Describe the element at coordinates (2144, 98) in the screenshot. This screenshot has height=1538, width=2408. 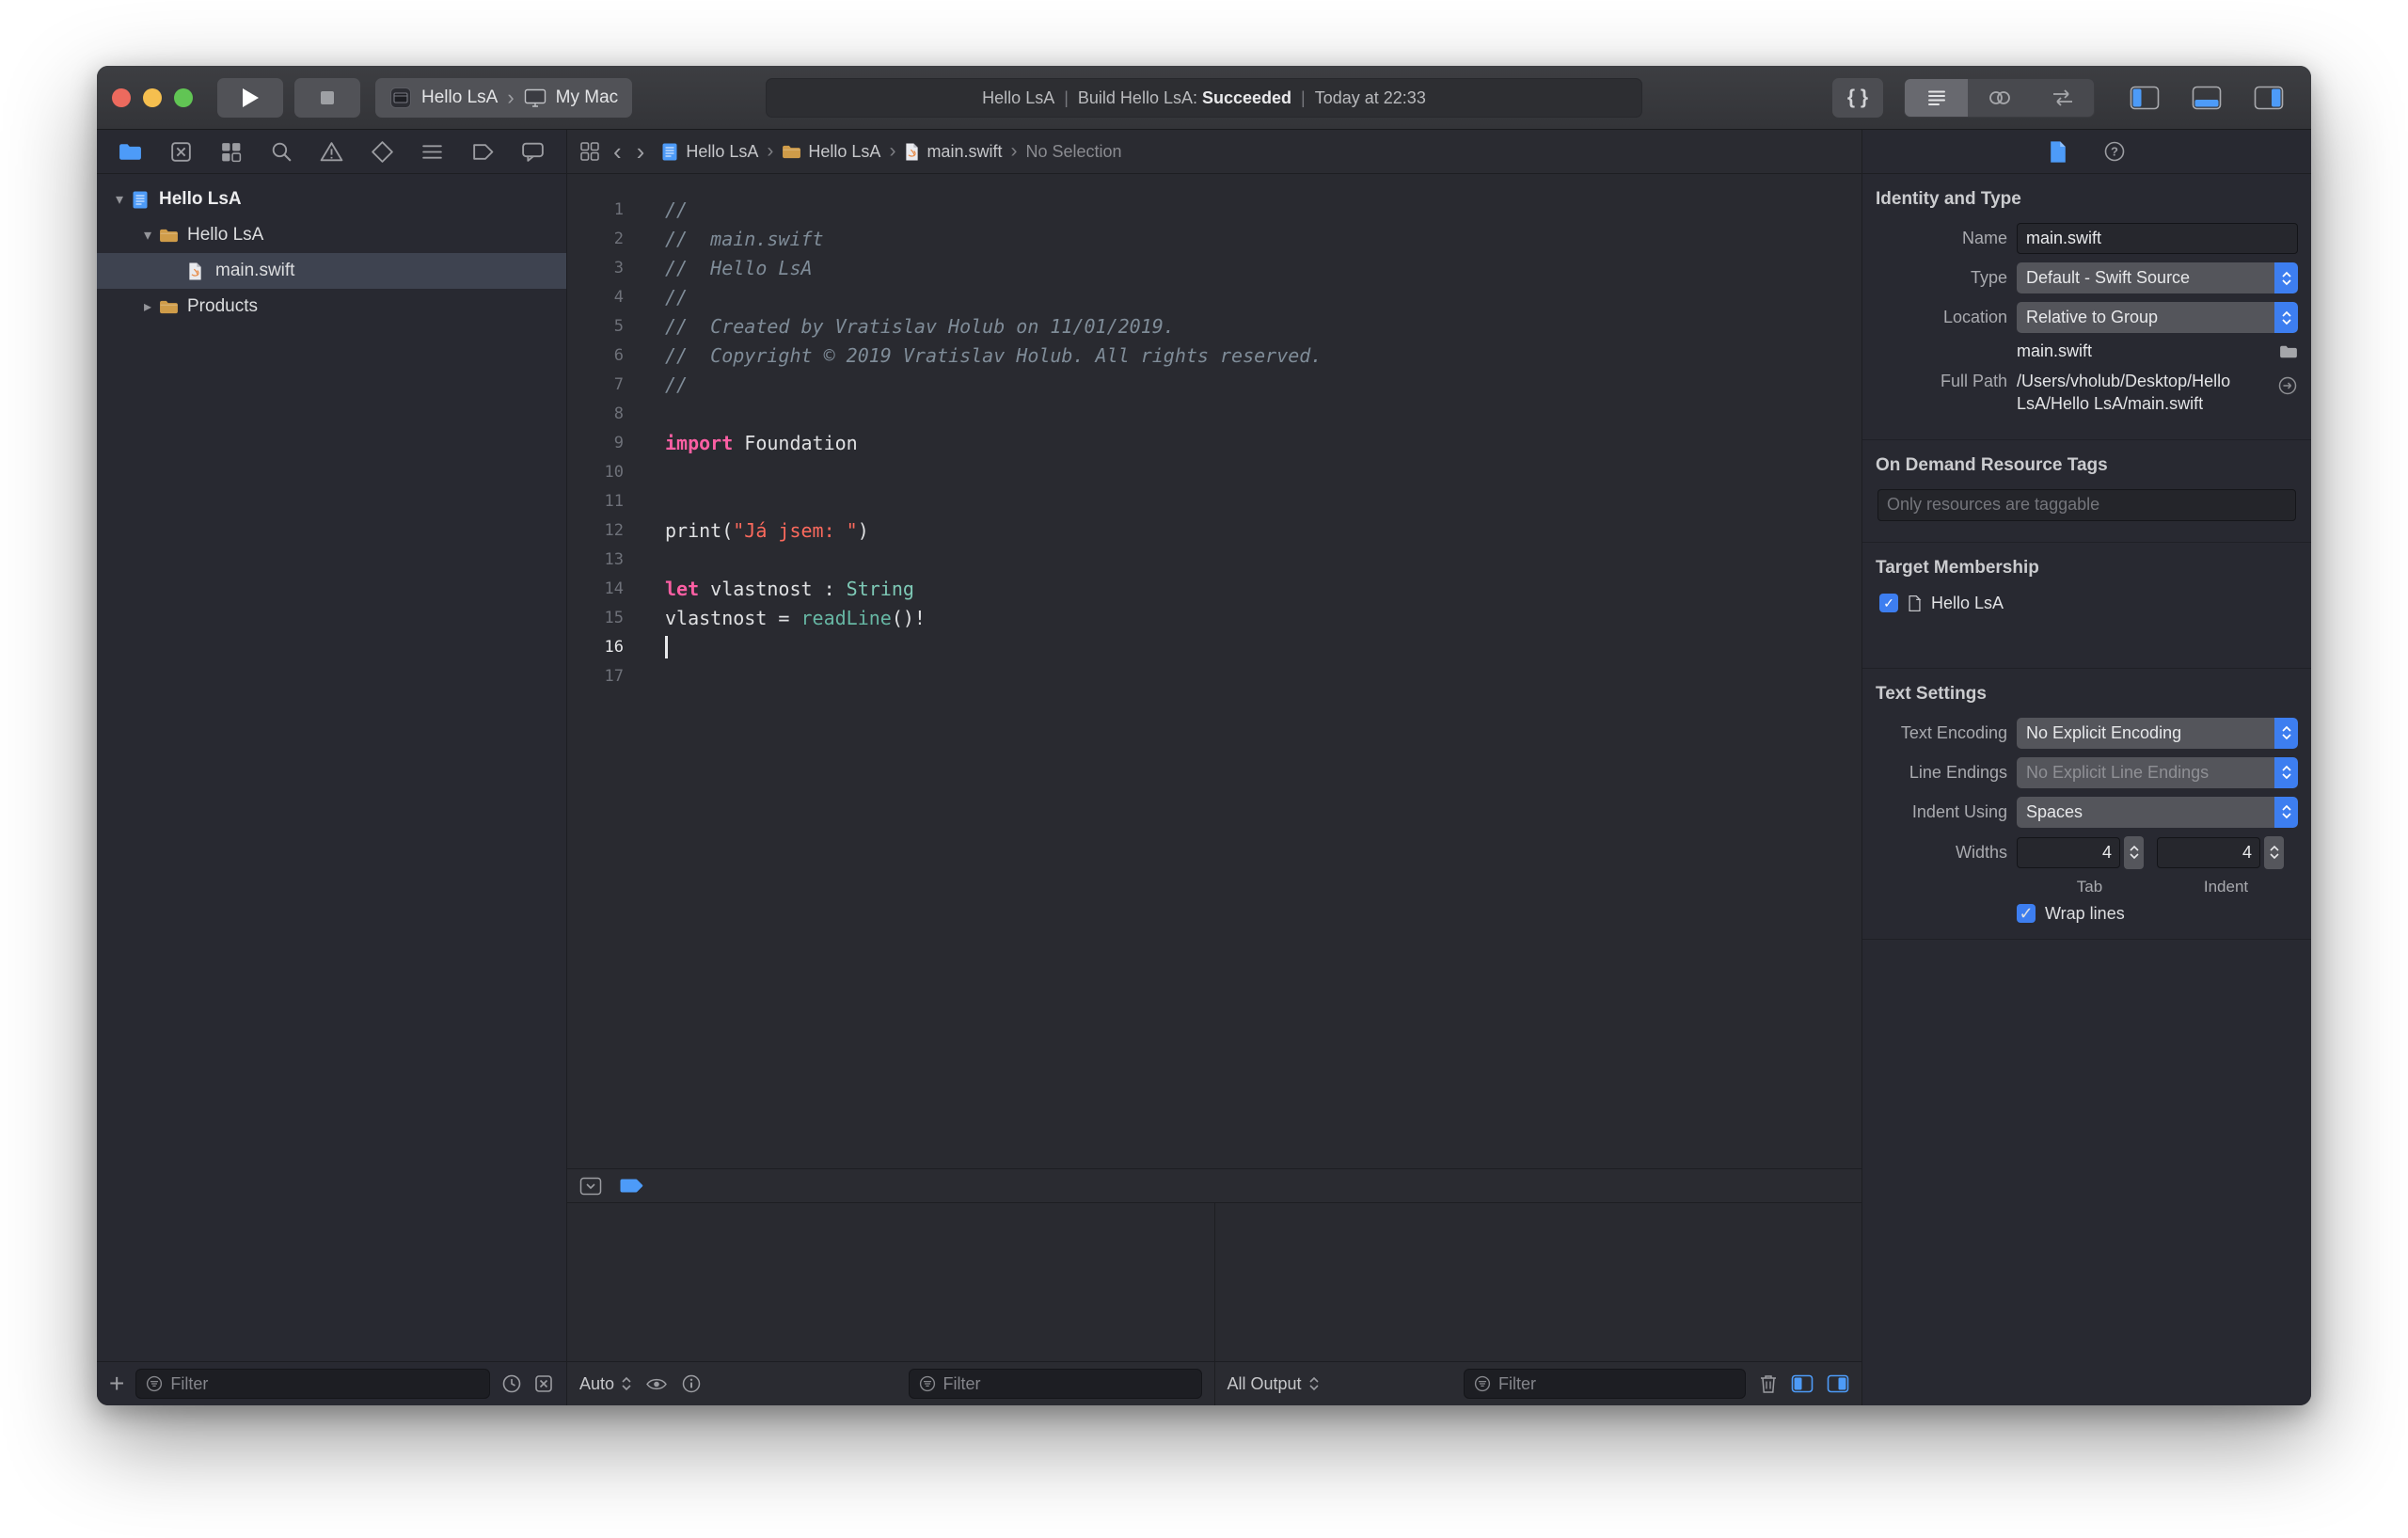
I see `navigator-toggle-button` at that location.